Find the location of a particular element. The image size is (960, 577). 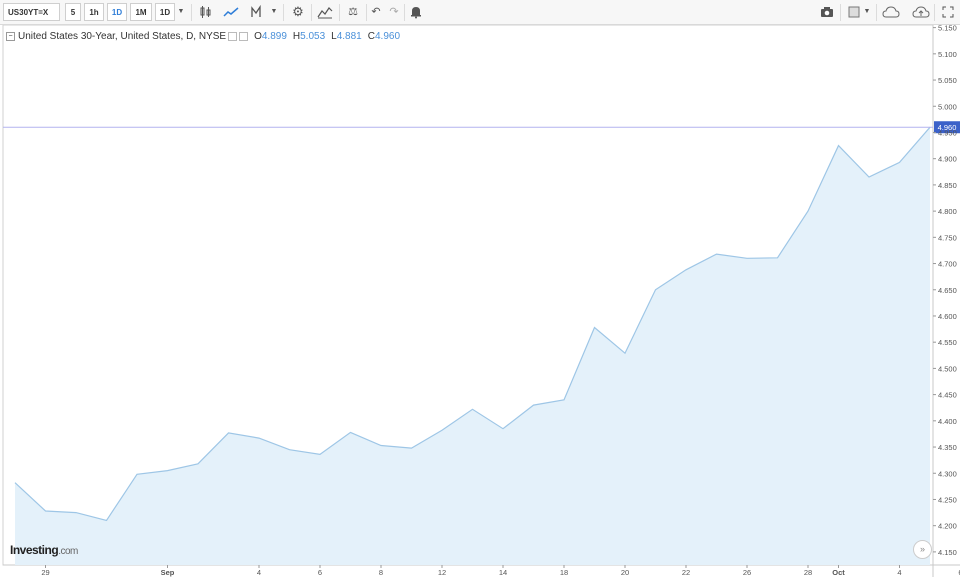

y-tick-label: 4.900 is located at coordinates (947, 159).